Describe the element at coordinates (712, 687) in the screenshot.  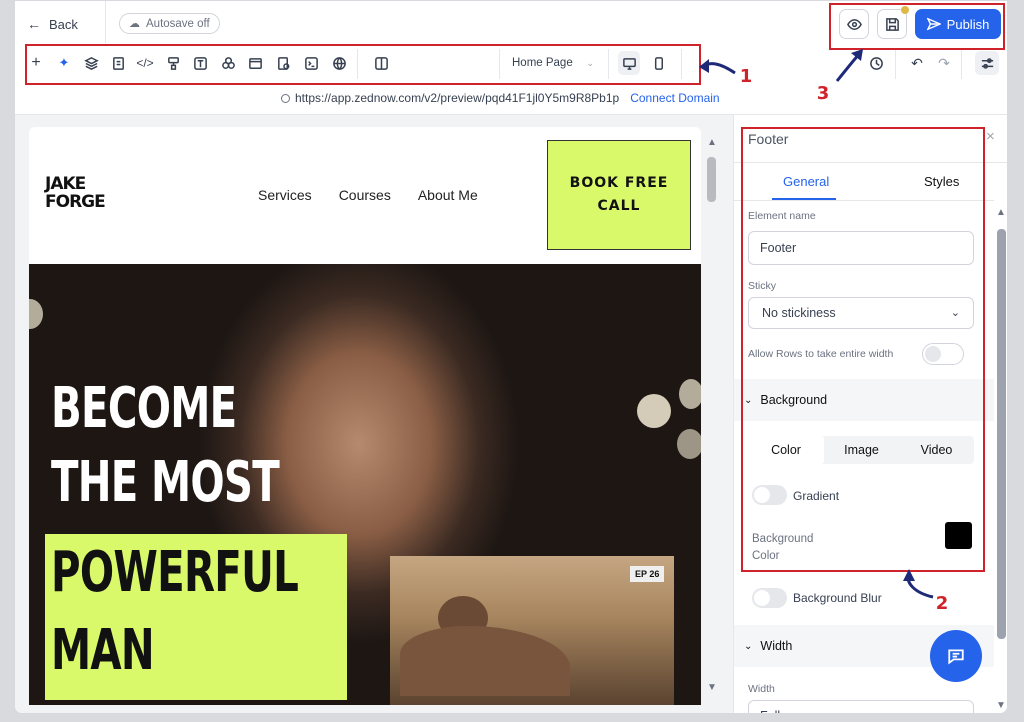
I see `scroll-down-arrow: ▼` at that location.